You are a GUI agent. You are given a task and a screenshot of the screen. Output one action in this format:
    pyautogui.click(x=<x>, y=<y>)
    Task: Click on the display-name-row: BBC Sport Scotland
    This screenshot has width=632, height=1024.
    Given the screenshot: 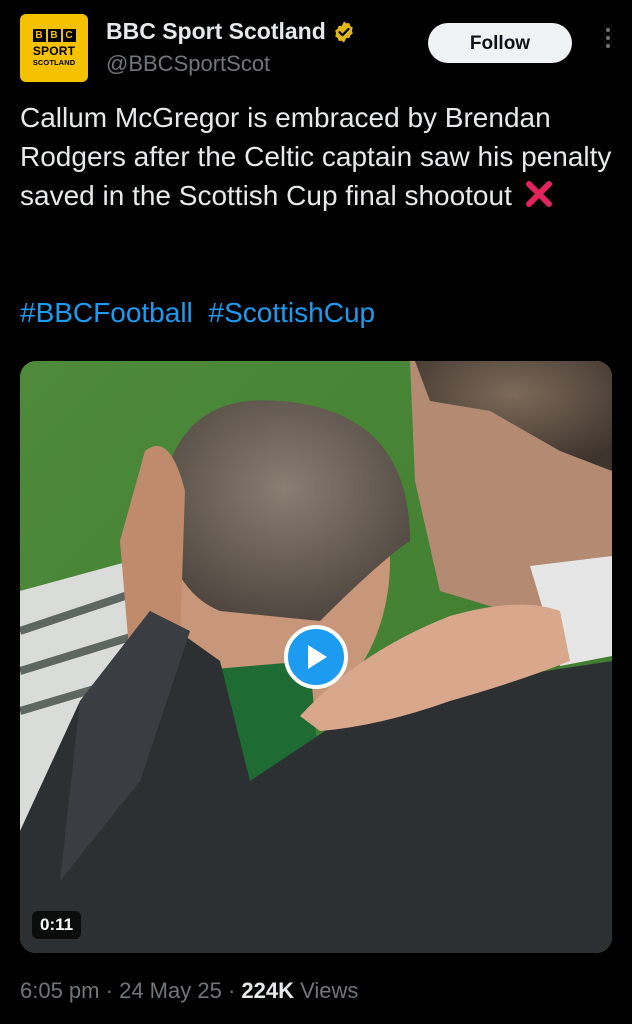 What is the action you would take?
    pyautogui.click(x=231, y=31)
    